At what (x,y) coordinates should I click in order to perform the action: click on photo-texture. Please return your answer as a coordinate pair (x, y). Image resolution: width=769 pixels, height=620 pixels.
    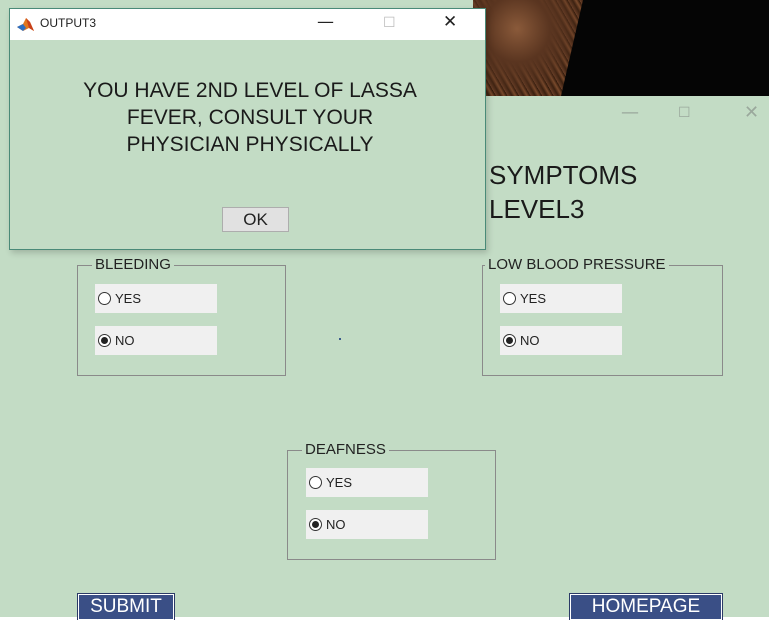
    Looking at the image, I should click on (528, 48).